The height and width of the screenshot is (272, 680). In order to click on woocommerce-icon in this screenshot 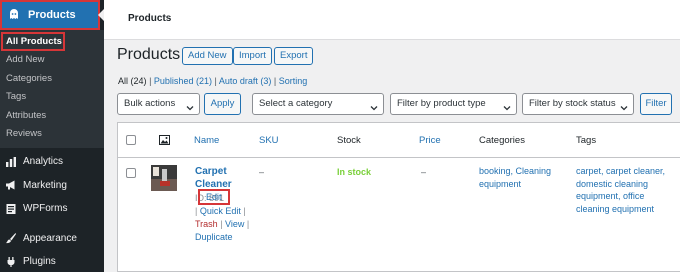, I will do `click(14, 15)`.